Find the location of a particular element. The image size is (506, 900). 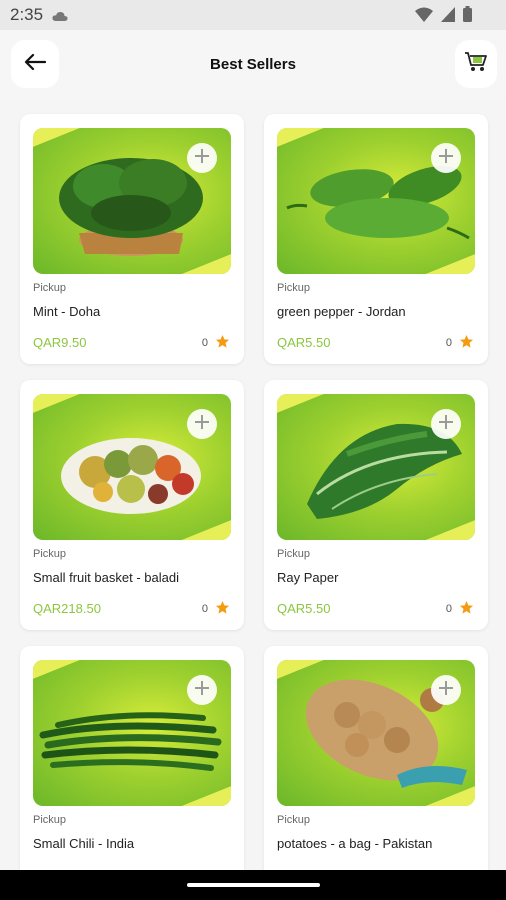

product-price: QAR218.50 is located at coordinates (67, 608).